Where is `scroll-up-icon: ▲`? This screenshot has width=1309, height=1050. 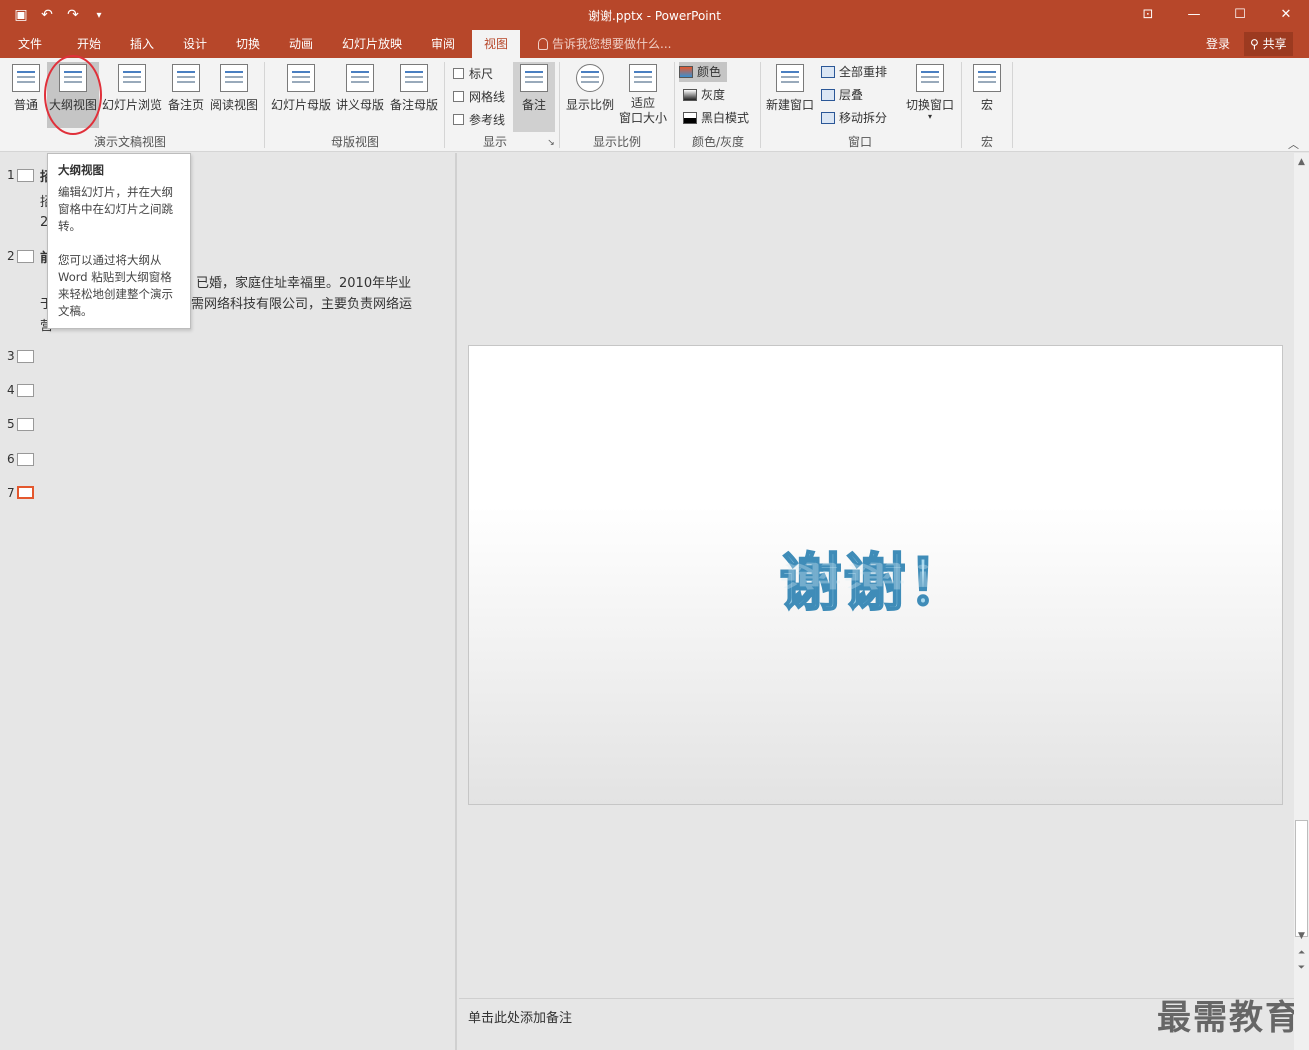
scroll-up-icon: ▲ is located at coordinates (1301, 162).